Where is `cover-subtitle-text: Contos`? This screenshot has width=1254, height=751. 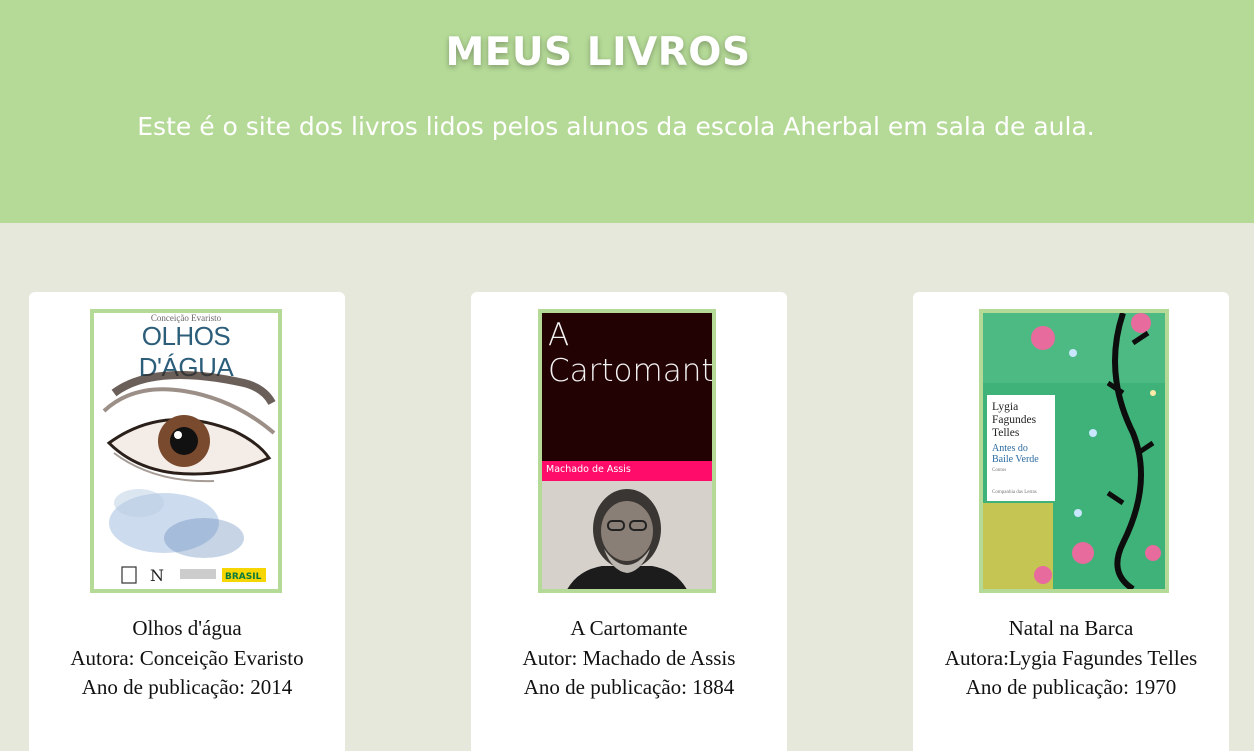 cover-subtitle-text: Contos is located at coordinates (999, 470).